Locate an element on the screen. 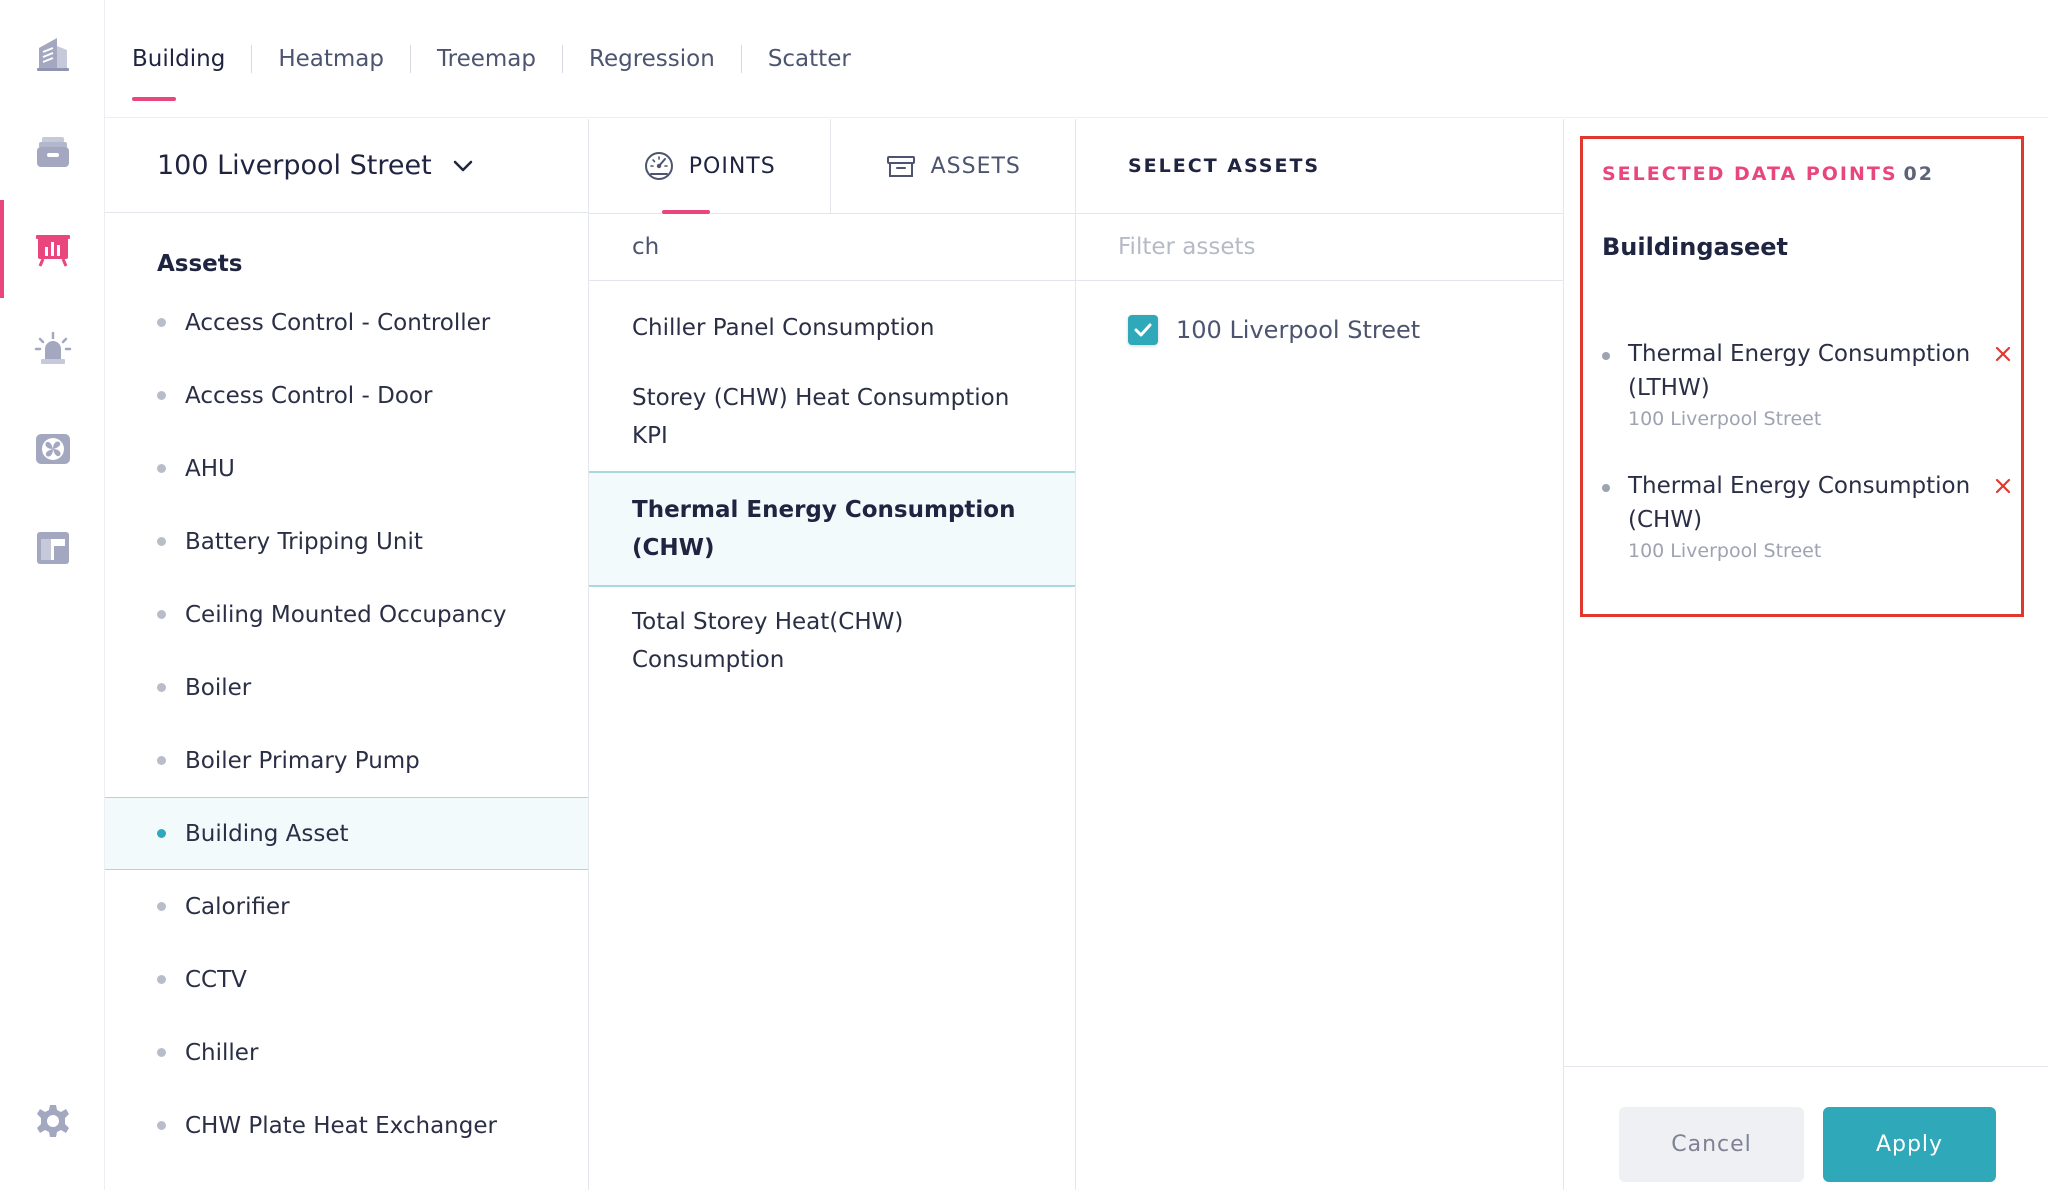  rail-item-archive is located at coordinates (52, 152).